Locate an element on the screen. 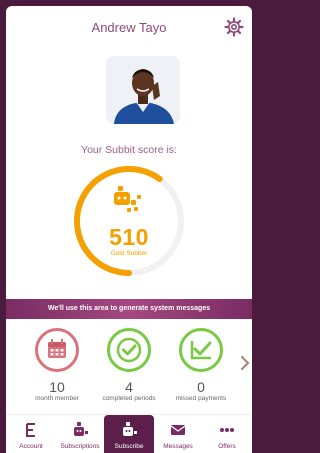 This screenshot has height=453, width=320. stat-completed-caption: completed periods is located at coordinates (129, 398).